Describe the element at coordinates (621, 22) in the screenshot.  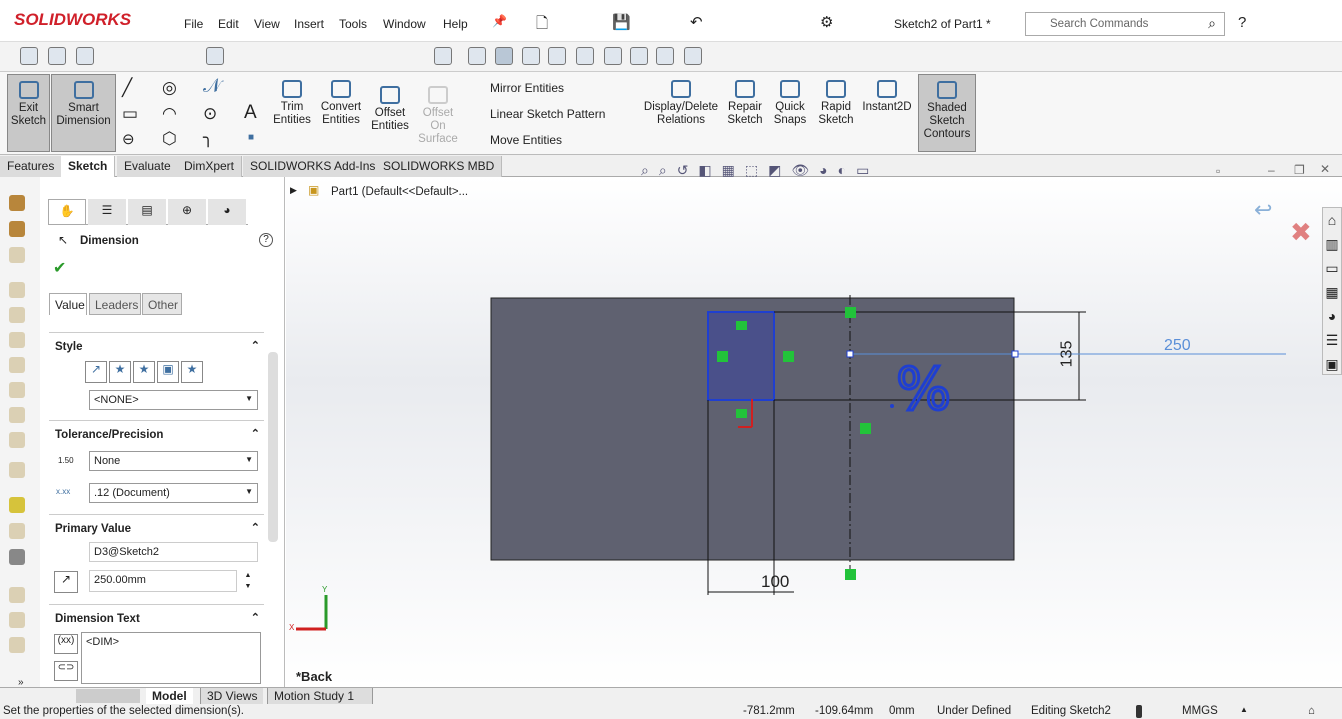
I see `save-icon: 💾` at that location.